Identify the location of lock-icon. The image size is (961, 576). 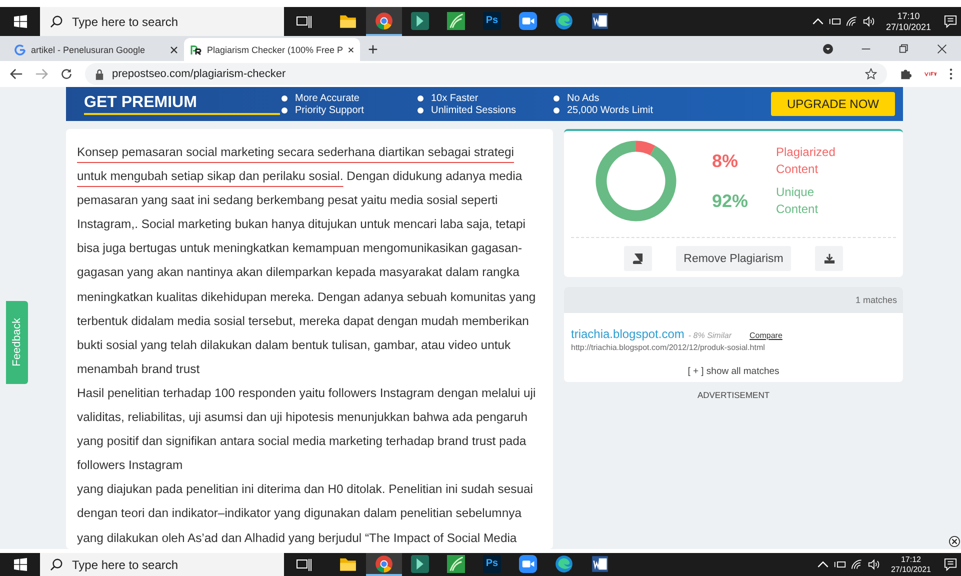
(99, 74).